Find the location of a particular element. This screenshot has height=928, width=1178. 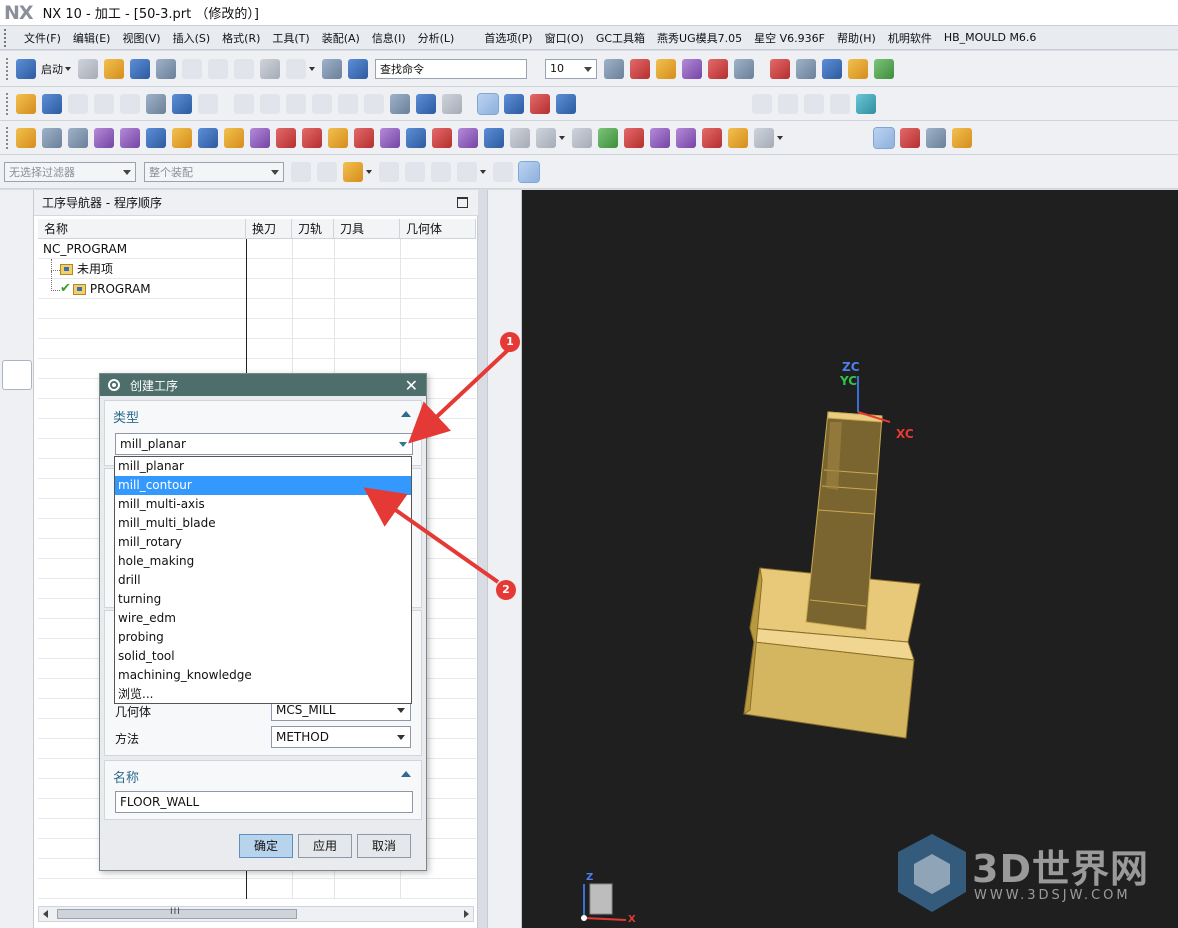

menu-format: 格式(R) is located at coordinates (241, 38).